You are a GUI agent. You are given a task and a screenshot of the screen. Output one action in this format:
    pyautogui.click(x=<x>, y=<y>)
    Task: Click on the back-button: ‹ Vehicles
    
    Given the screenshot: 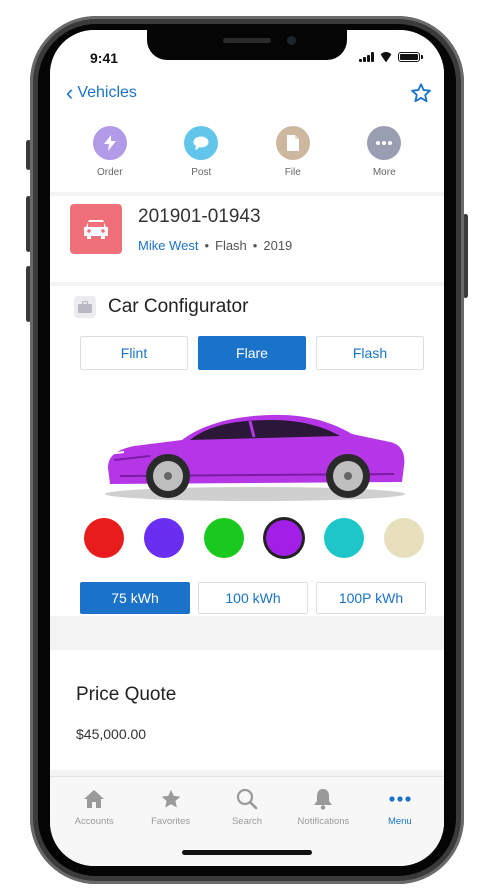 What is the action you would take?
    pyautogui.click(x=101, y=92)
    